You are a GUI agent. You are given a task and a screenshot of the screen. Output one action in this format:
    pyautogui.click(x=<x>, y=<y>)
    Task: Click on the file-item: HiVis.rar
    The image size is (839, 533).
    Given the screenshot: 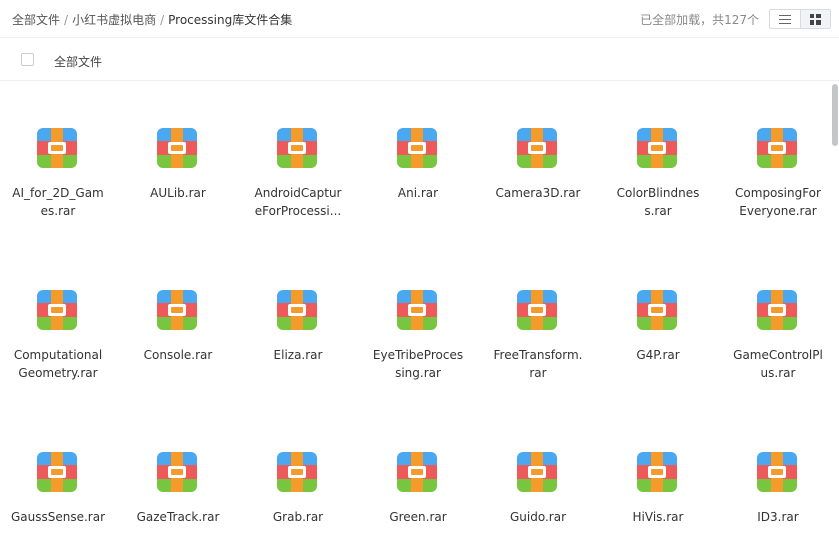 What is the action you would take?
    pyautogui.click(x=656, y=469)
    